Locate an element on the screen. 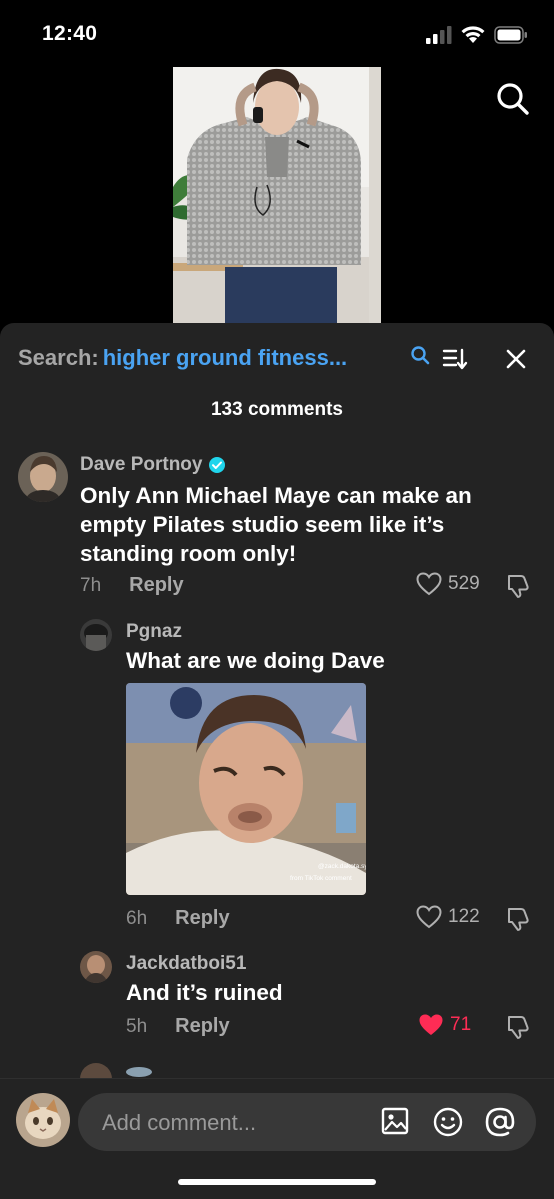  video-player is located at coordinates (277, 196).